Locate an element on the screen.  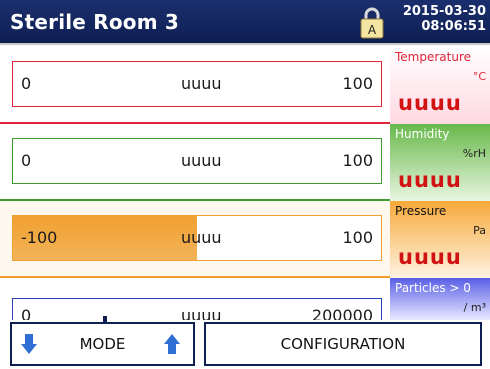
sensor-row-particles: 0 uuuu 200000 Particles > 0 / m³ is located at coordinates (245, 299).